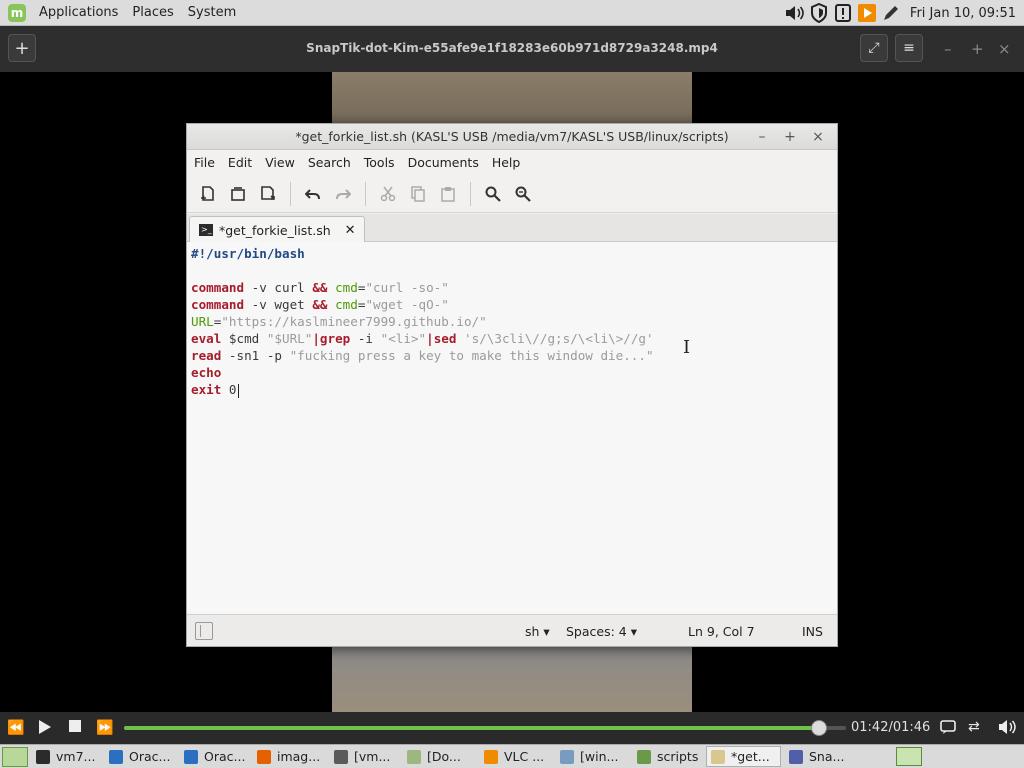 This screenshot has width=1024, height=768. Describe the element at coordinates (977, 49) in the screenshot. I see `maximize-icon: +` at that location.